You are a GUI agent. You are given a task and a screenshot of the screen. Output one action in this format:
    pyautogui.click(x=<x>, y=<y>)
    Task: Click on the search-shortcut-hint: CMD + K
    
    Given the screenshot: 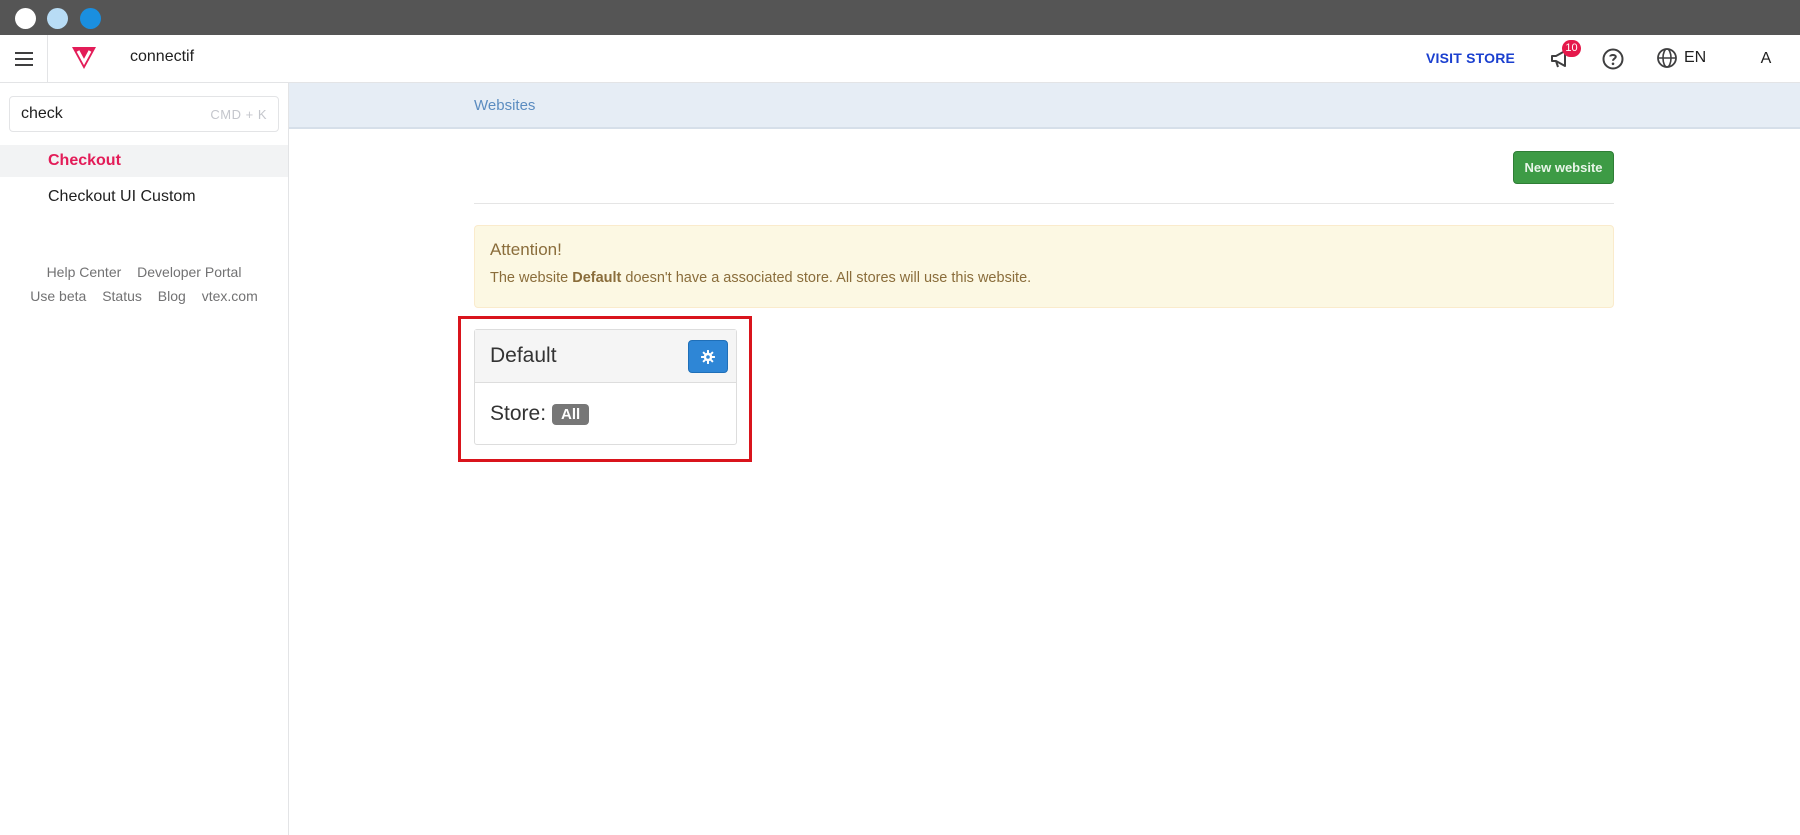 What is the action you would take?
    pyautogui.click(x=238, y=114)
    